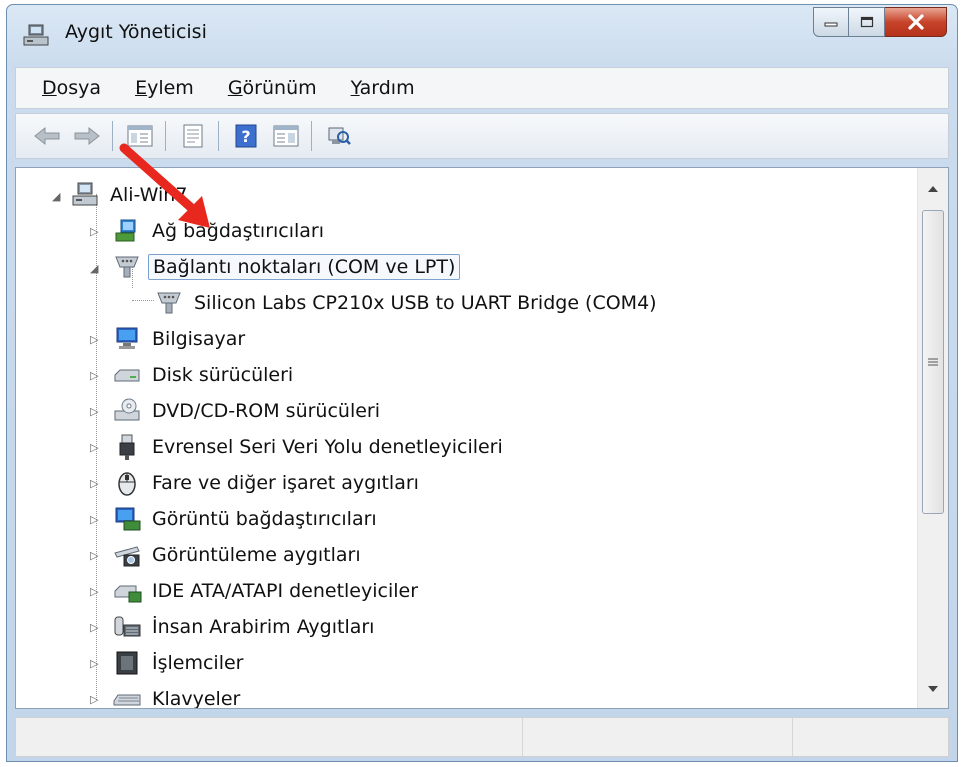 The height and width of the screenshot is (767, 964). I want to click on menu-eylem-label: ylem, so click(170, 88).